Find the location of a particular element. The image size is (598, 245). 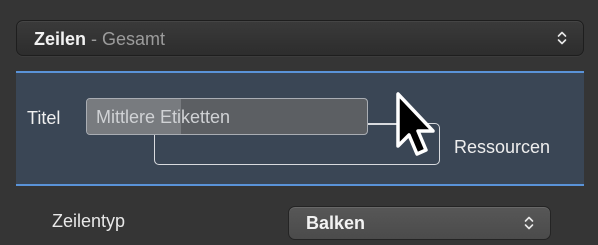

title-label: Titel is located at coordinates (44, 118).